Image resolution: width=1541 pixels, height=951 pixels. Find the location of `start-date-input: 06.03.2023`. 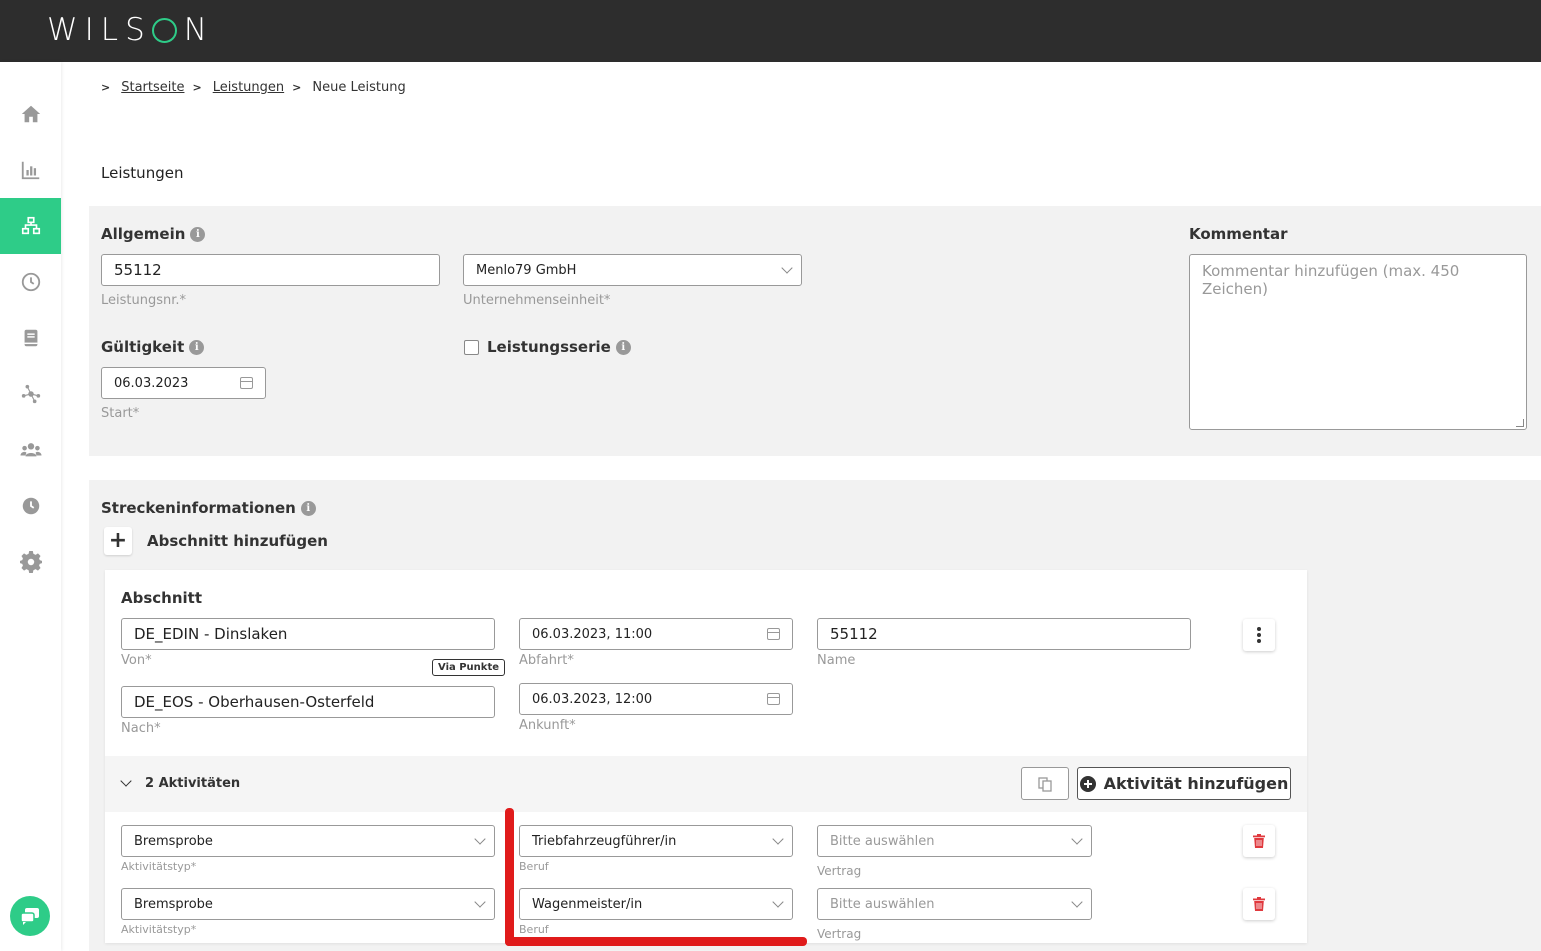

start-date-input: 06.03.2023 is located at coordinates (183, 383).